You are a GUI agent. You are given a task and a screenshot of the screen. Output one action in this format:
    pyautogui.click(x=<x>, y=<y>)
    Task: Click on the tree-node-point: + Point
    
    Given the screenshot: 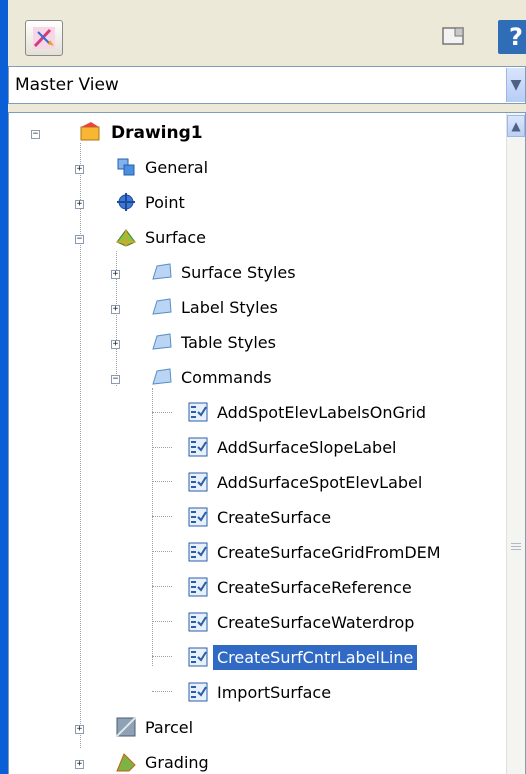 What is the action you would take?
    pyautogui.click(x=249, y=204)
    